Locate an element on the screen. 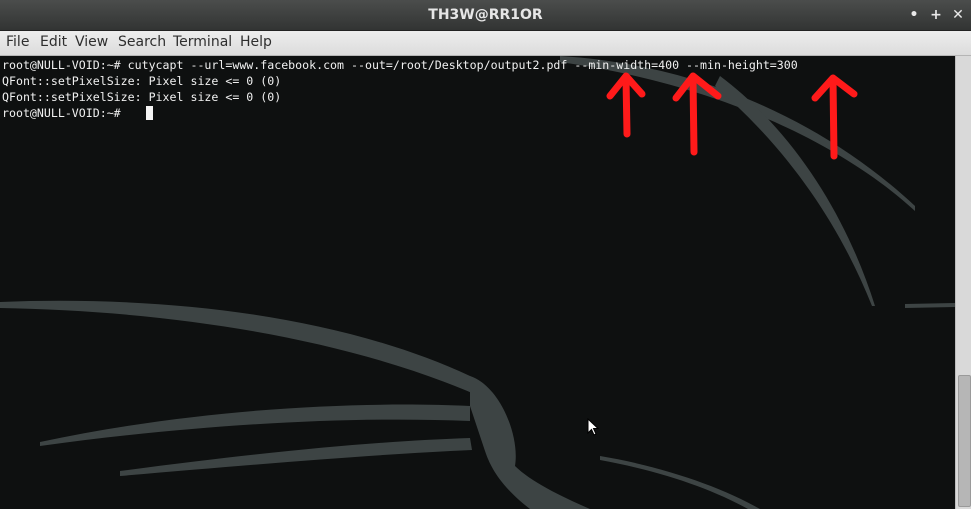 Image resolution: width=971 pixels, height=509 pixels. minimize-button: • is located at coordinates (914, 15).